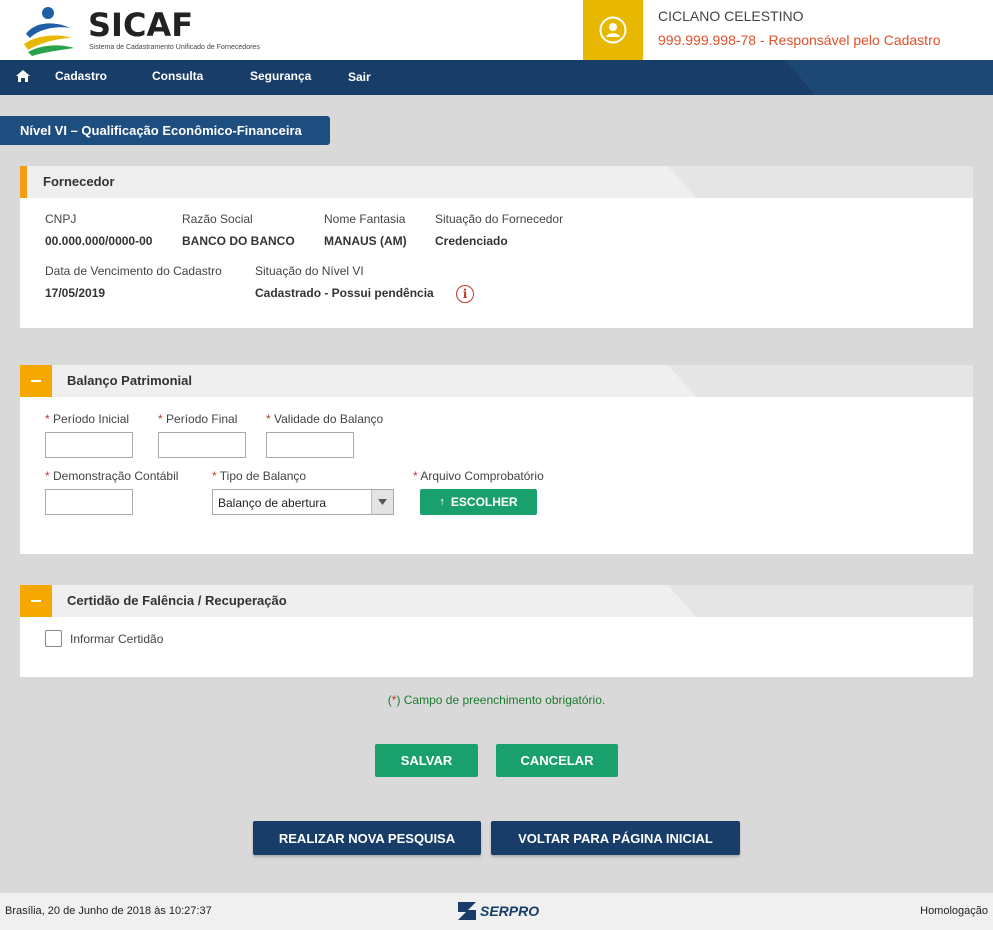 The width and height of the screenshot is (993, 930). What do you see at coordinates (467, 911) in the screenshot?
I see `serpro-logo-icon` at bounding box center [467, 911].